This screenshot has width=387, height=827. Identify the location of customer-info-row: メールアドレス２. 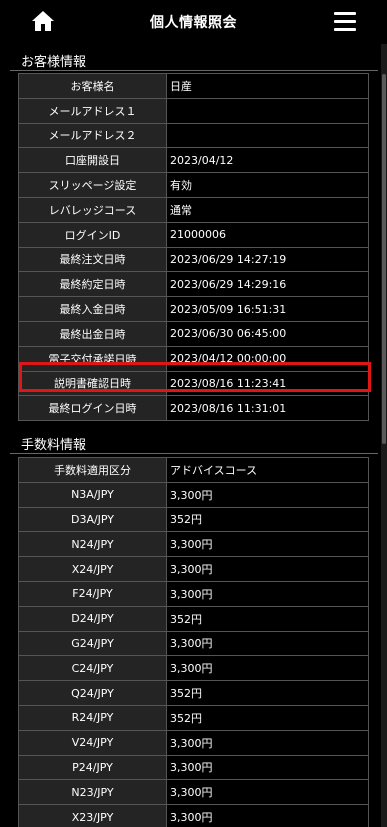
(193, 135).